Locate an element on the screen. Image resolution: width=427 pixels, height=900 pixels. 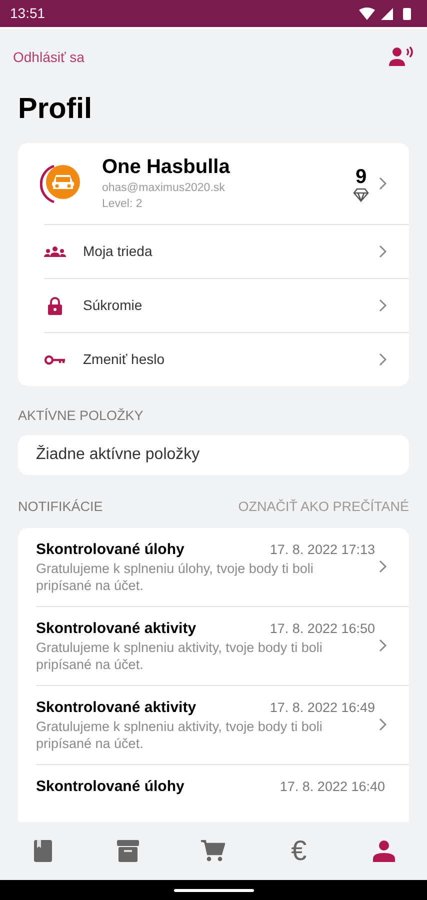
key-icon is located at coordinates (55, 360).